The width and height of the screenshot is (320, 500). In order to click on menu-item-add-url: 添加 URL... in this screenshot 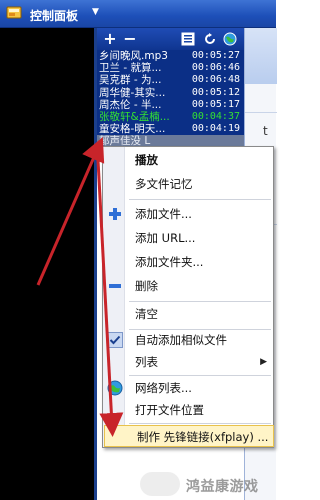, I will do `click(189, 238)`.